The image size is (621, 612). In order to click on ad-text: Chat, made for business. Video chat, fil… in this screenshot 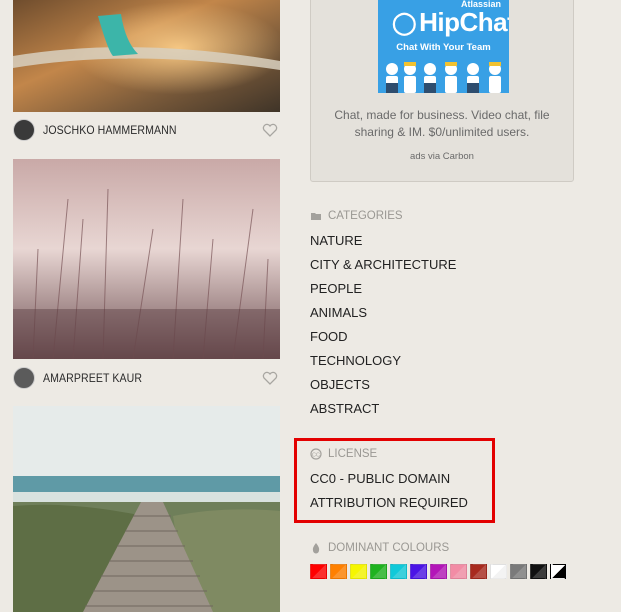, I will do `click(442, 124)`.